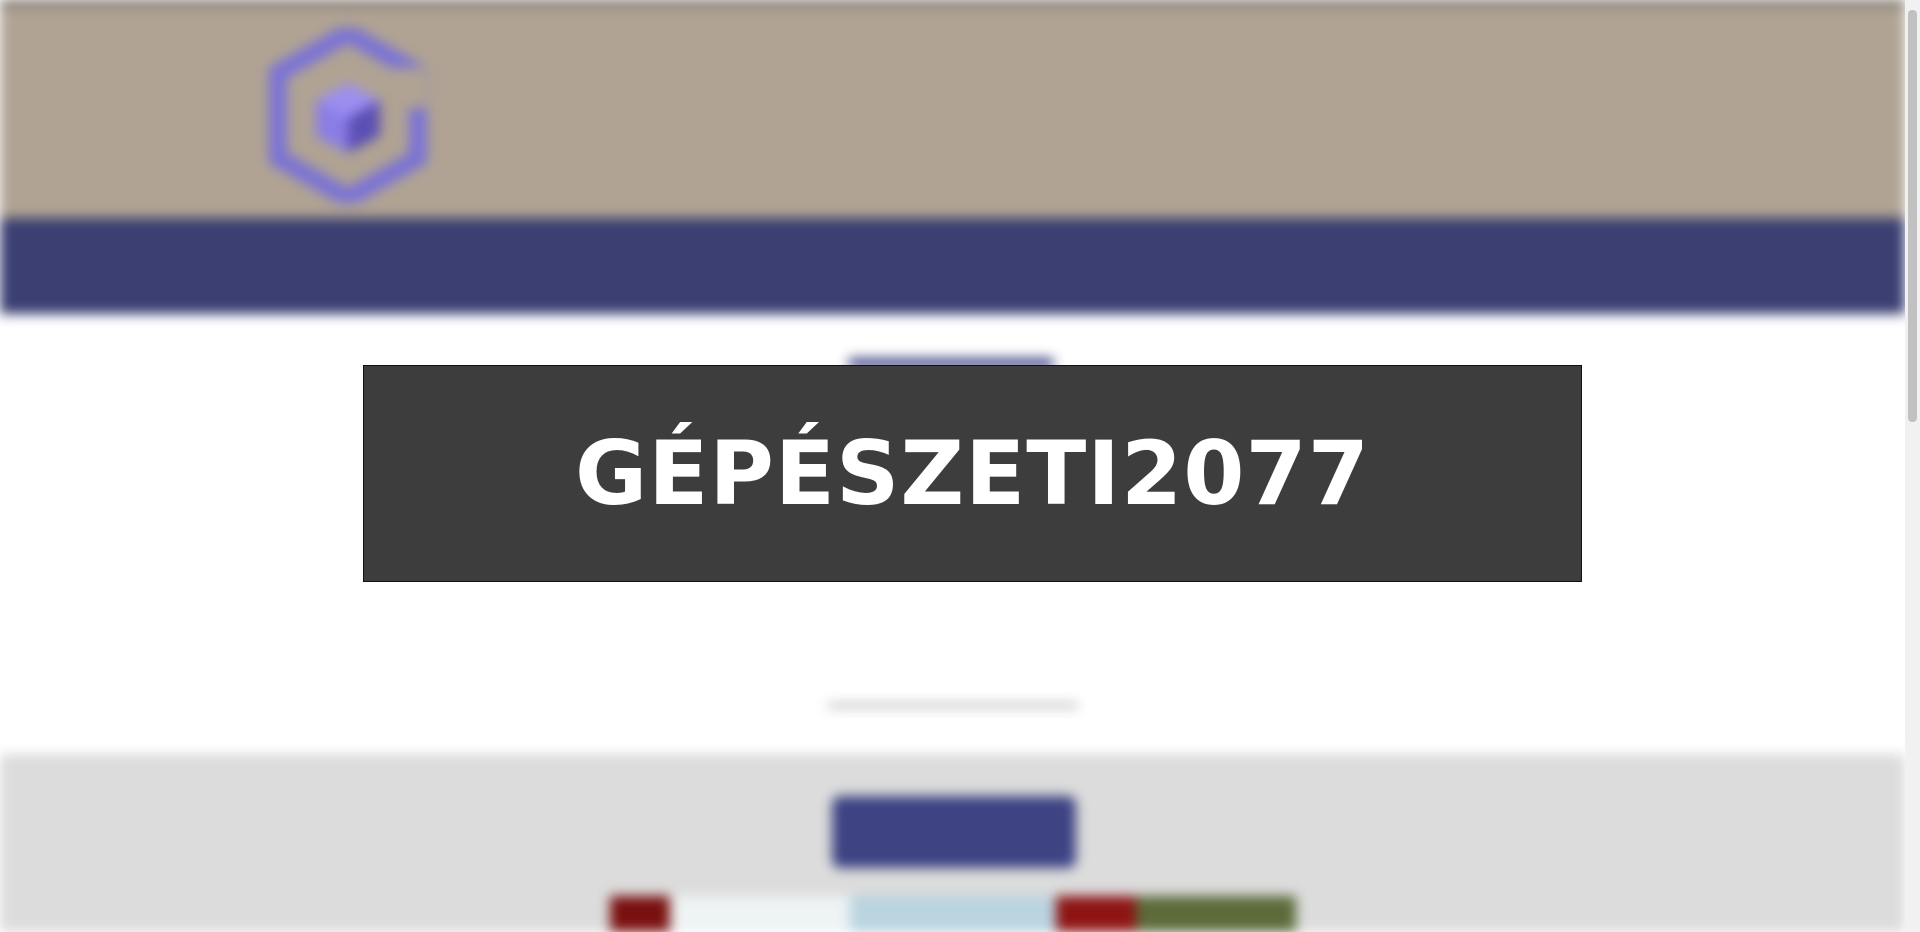 The height and width of the screenshot is (932, 1920). I want to click on overlay-title: GÉPÉSZETI2077, so click(972, 473).